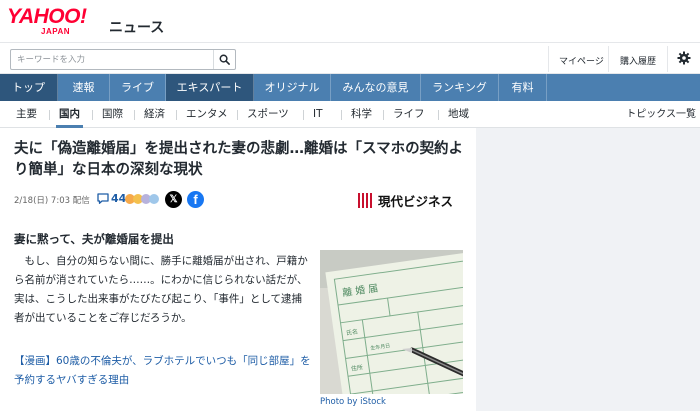  Describe the element at coordinates (460, 87) in the screenshot. I see `nav-ranking: ランキング` at that location.